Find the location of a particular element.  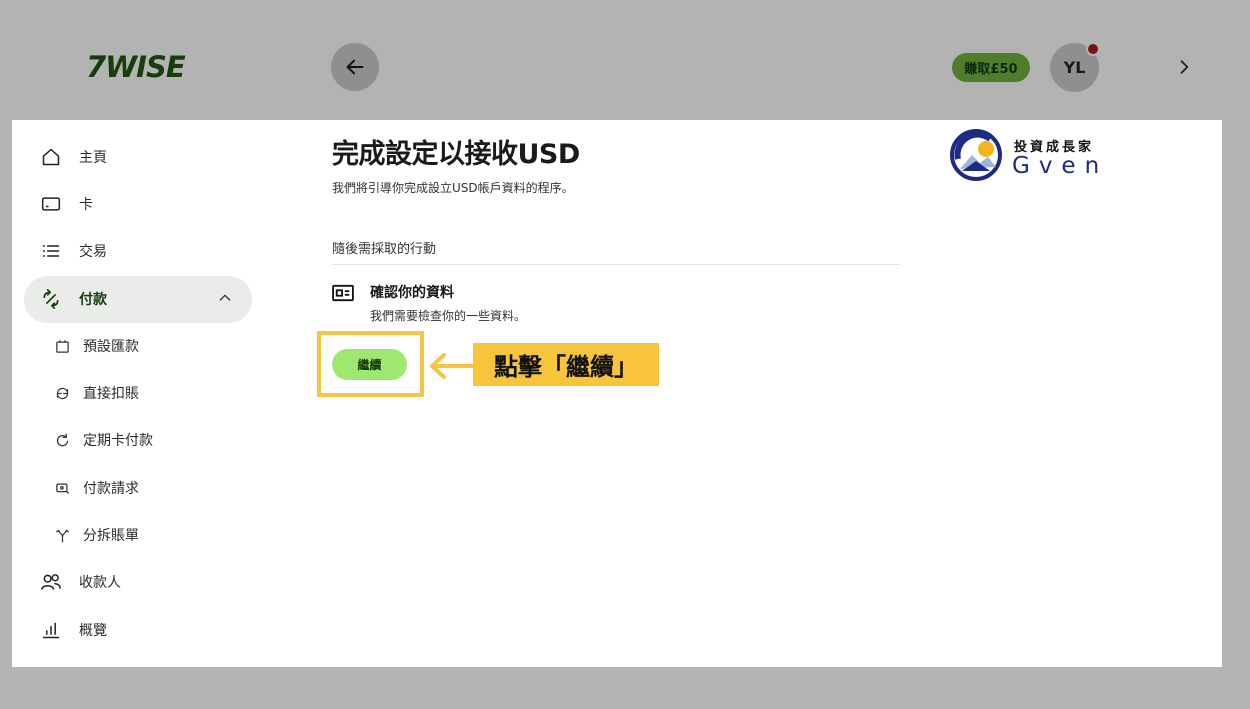

payments-icon is located at coordinates (51, 299).